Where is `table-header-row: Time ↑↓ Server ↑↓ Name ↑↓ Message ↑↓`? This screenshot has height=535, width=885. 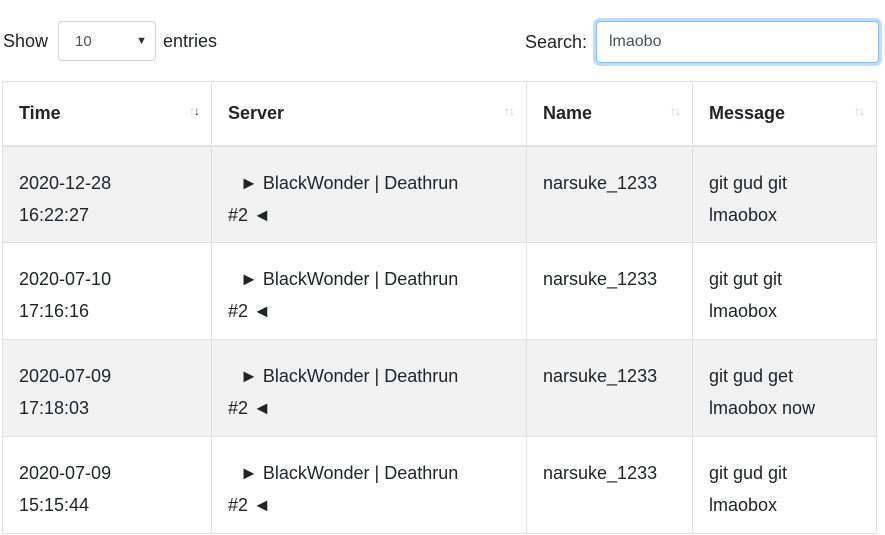
table-header-row: Time ↑↓ Server ↑↓ Name ↑↓ Message ↑↓ is located at coordinates (439, 114).